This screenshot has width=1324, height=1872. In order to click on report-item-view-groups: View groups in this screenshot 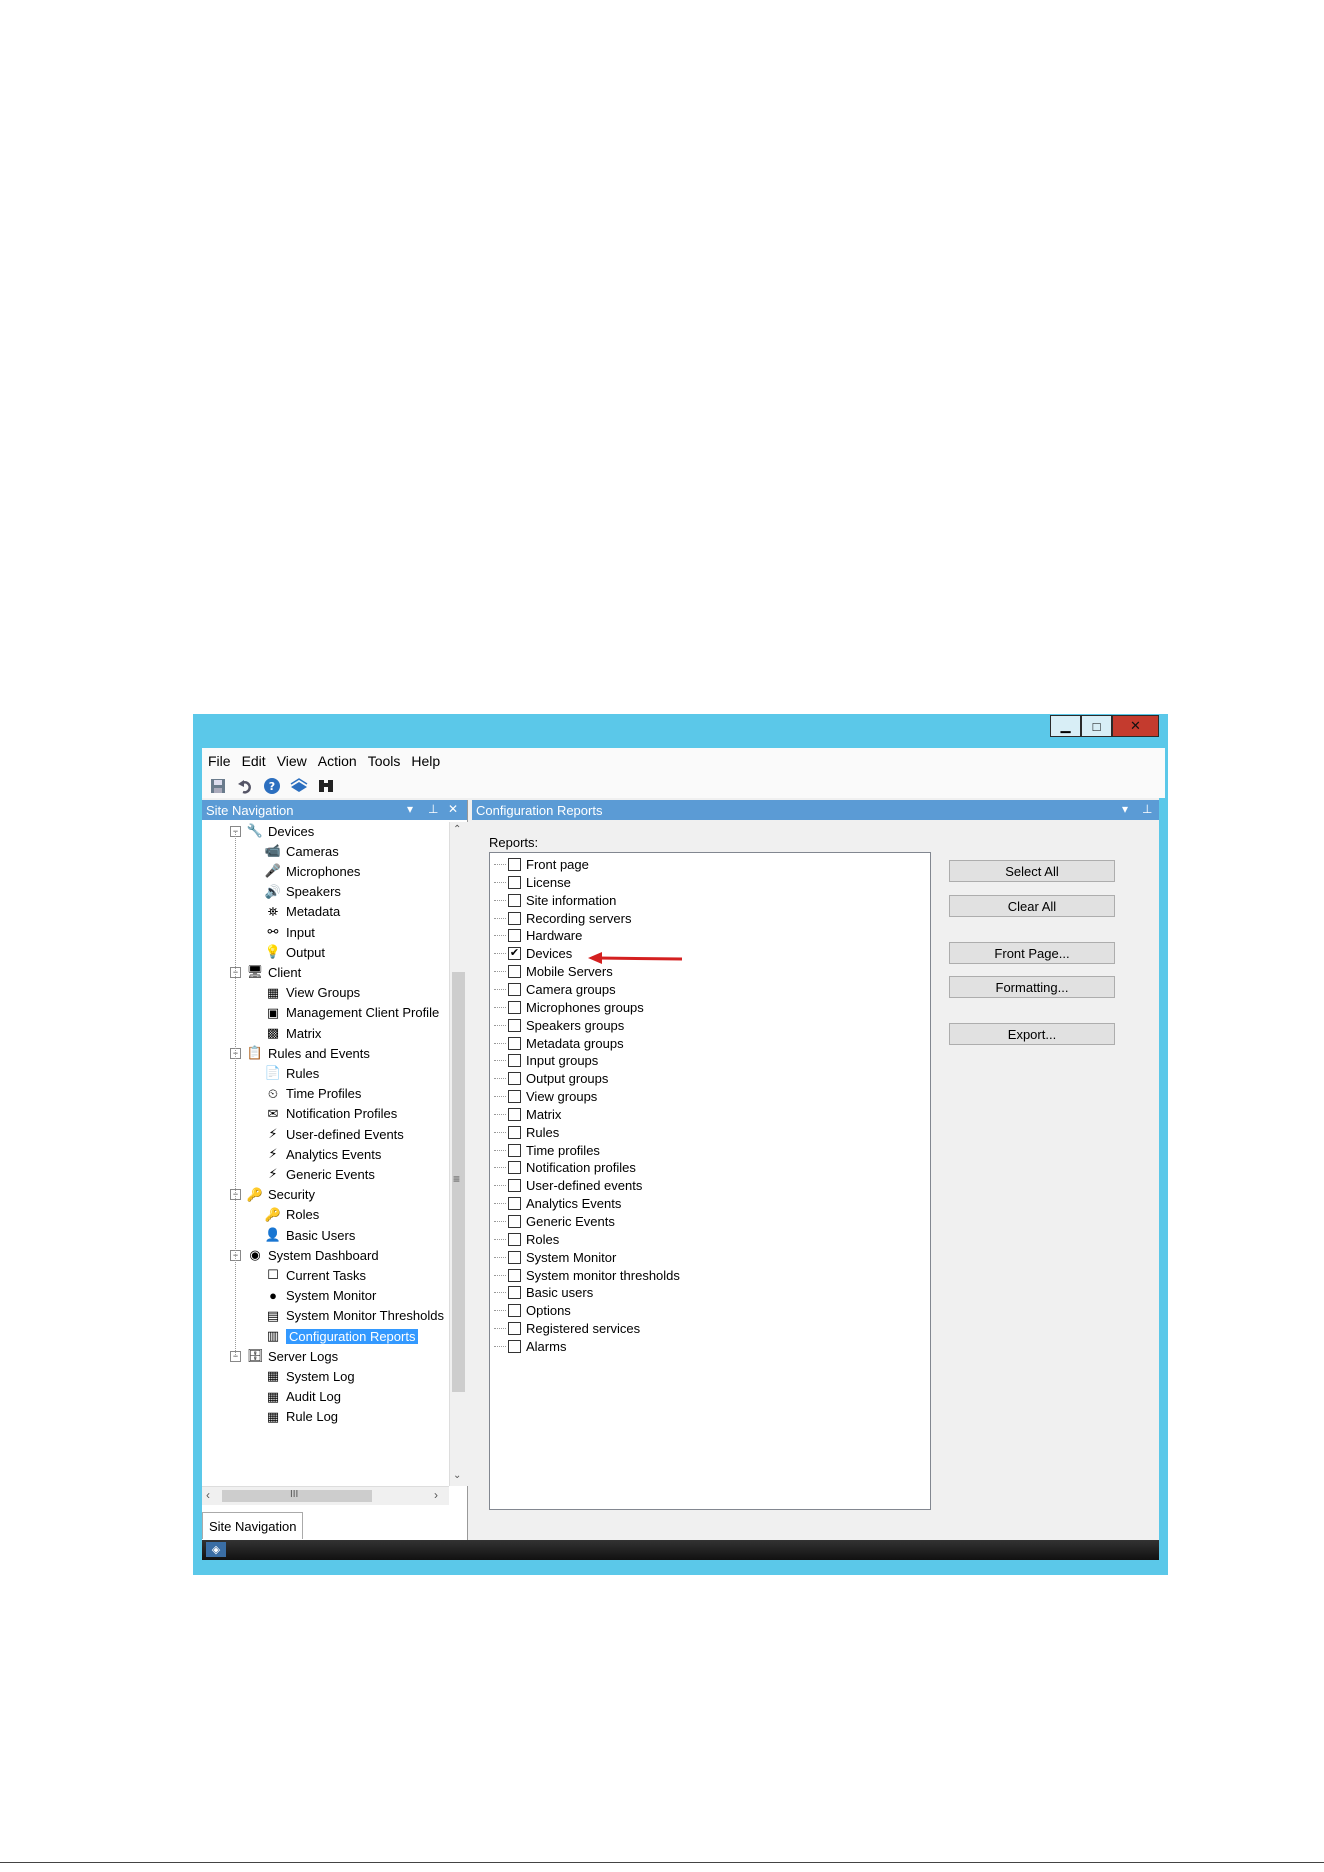, I will do `click(545, 1096)`.